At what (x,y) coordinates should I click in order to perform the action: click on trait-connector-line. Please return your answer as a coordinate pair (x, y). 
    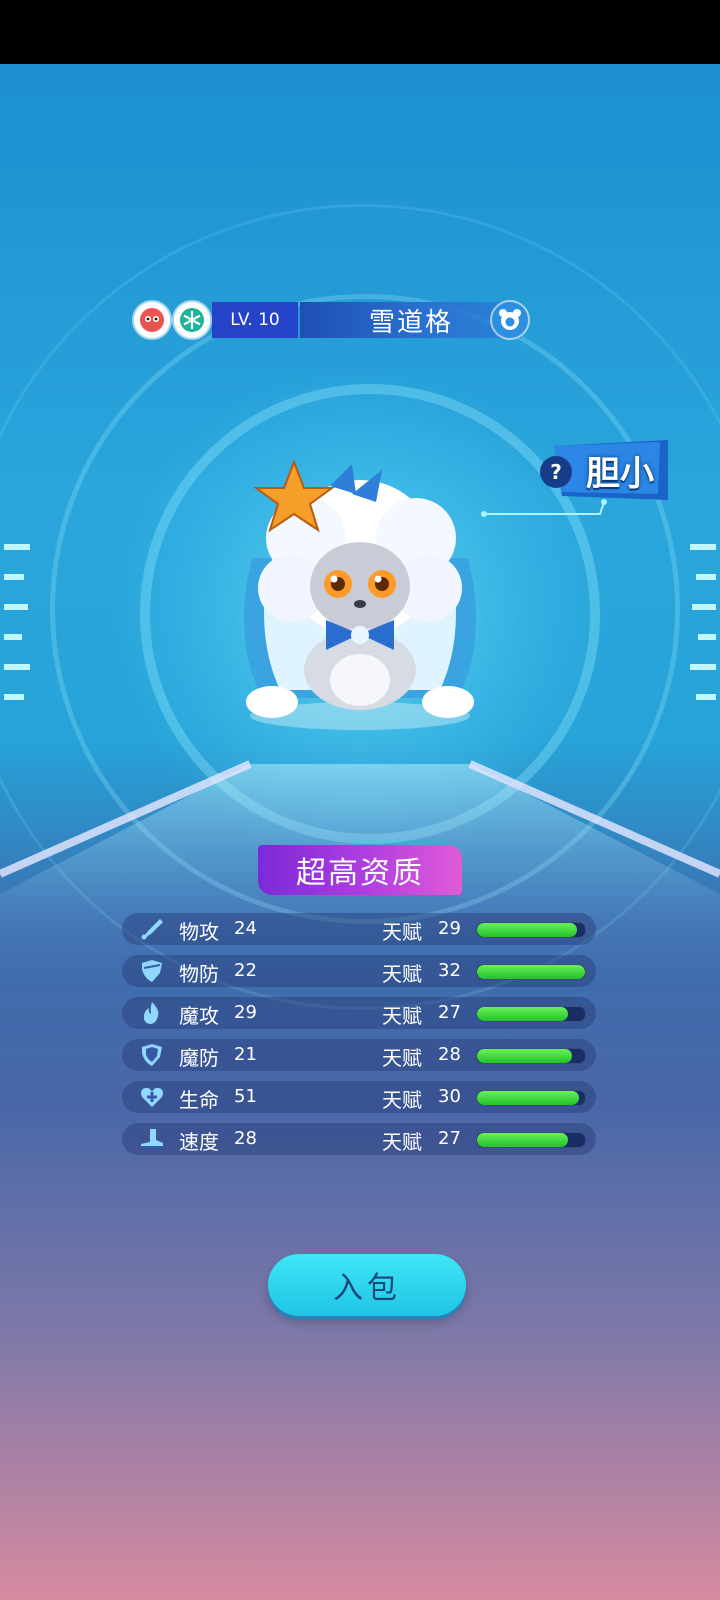
    Looking at the image, I should click on (544, 508).